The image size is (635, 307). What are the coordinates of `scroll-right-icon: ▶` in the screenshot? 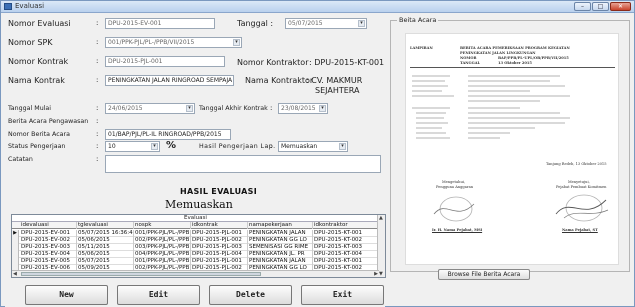 It's located at (376, 274).